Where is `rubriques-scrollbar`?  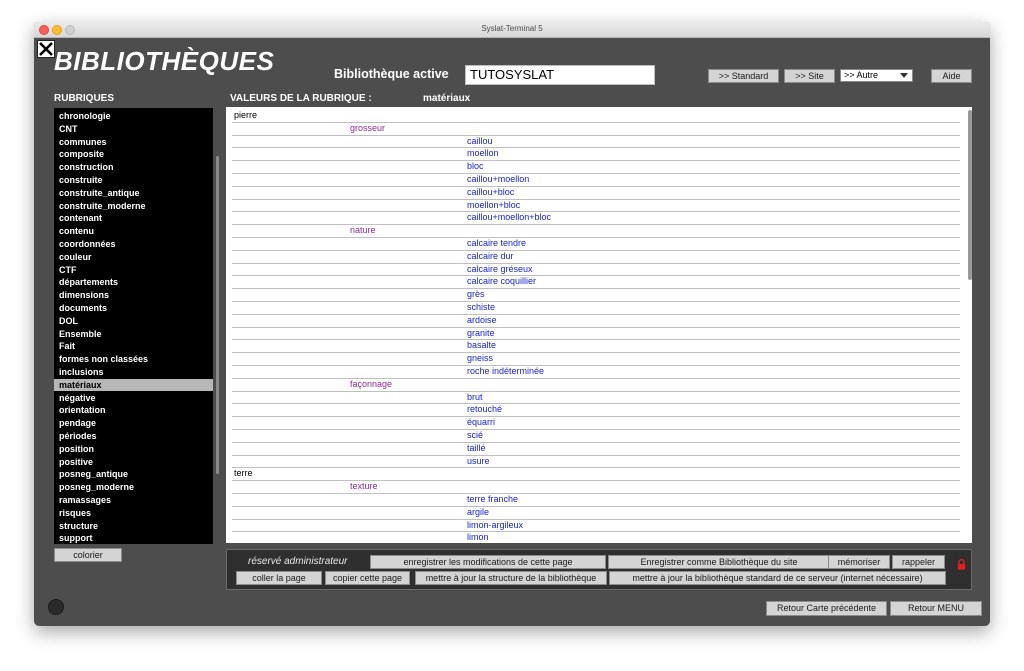
rubriques-scrollbar is located at coordinates (217, 315).